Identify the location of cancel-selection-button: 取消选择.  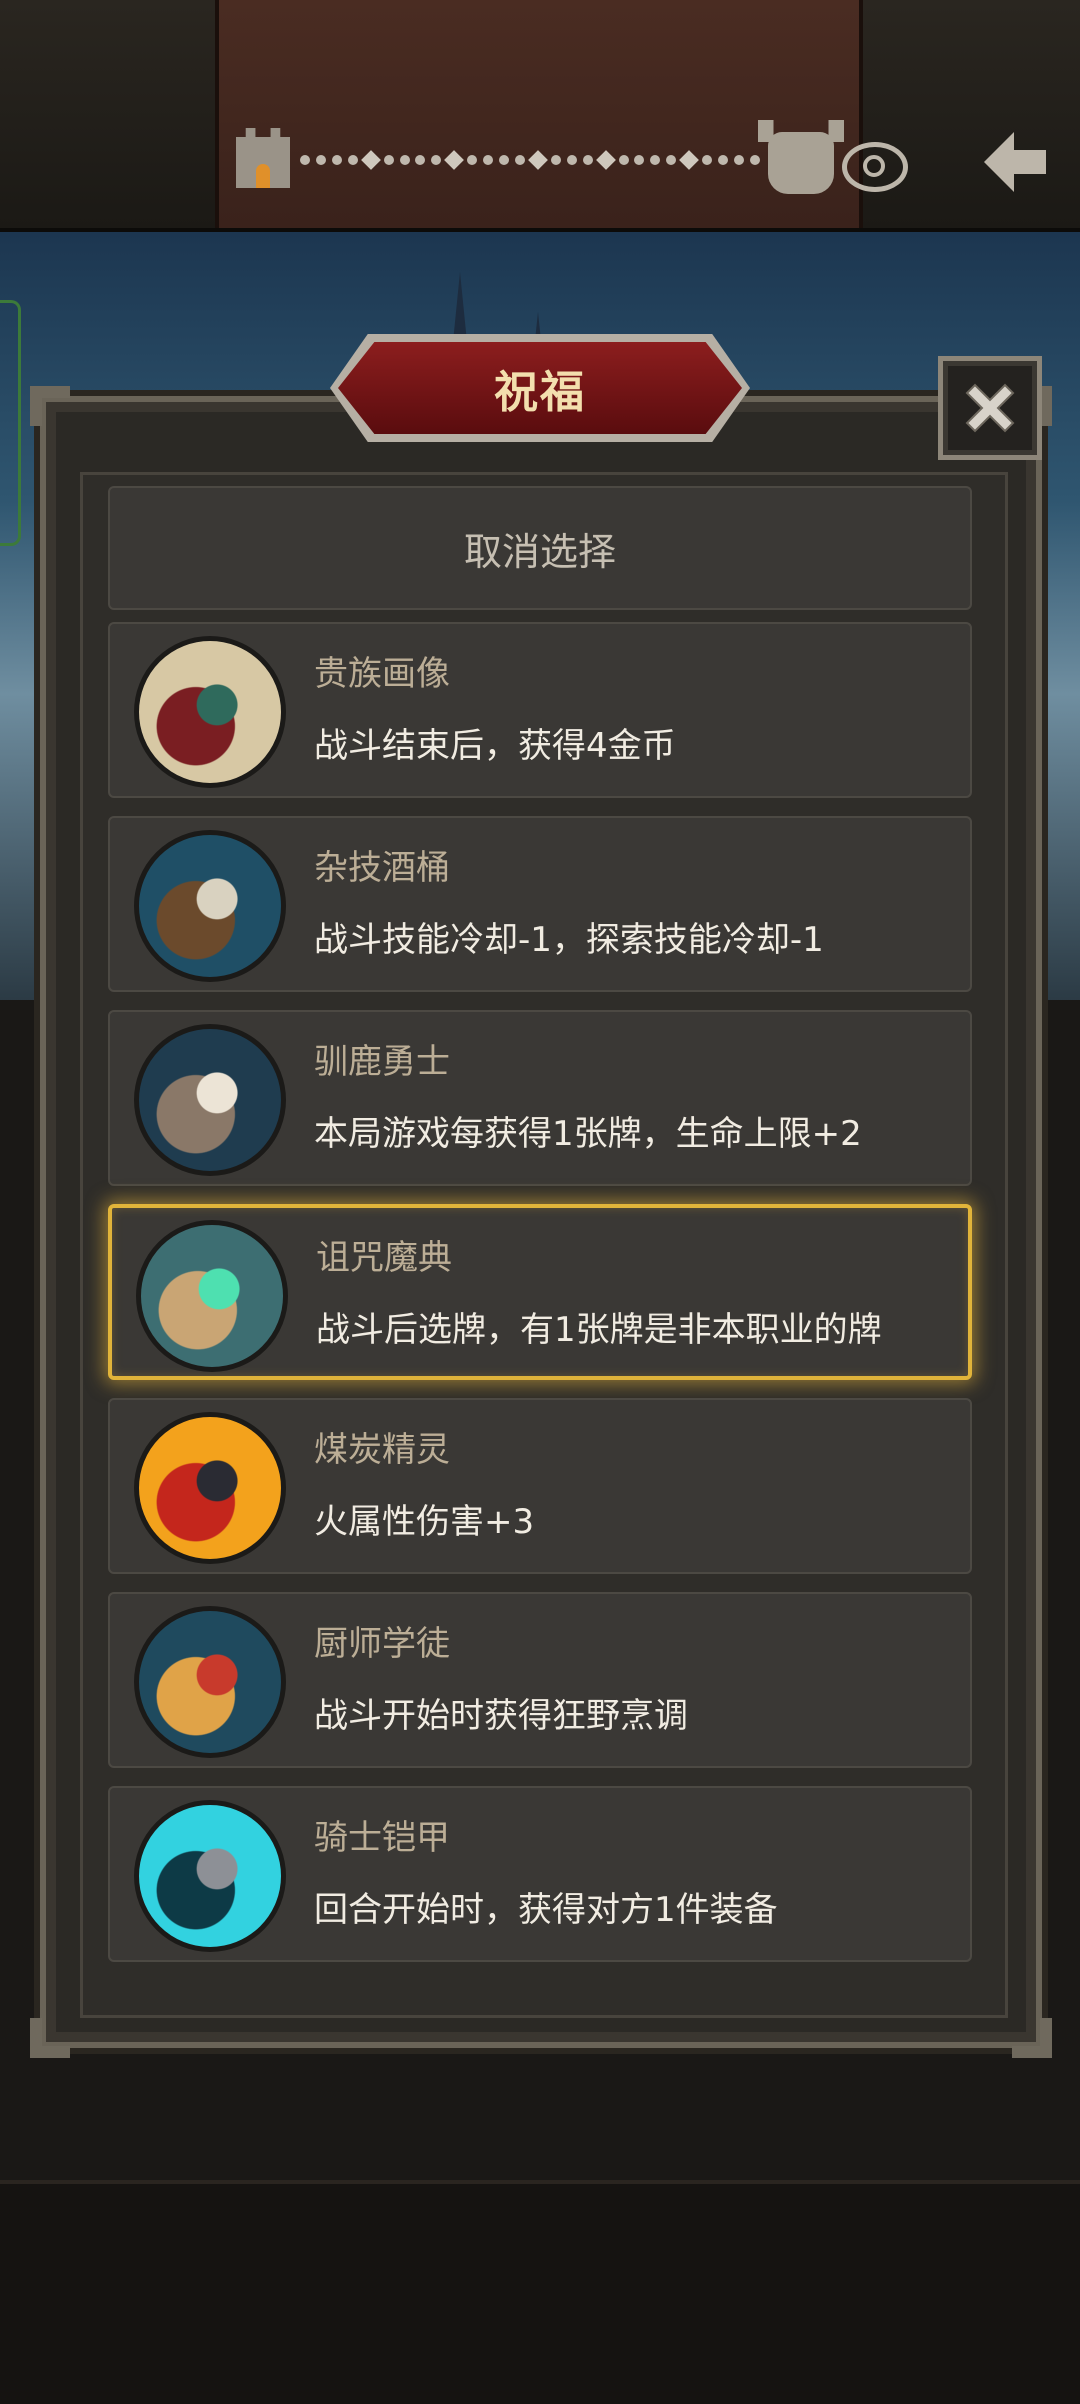
(540, 548).